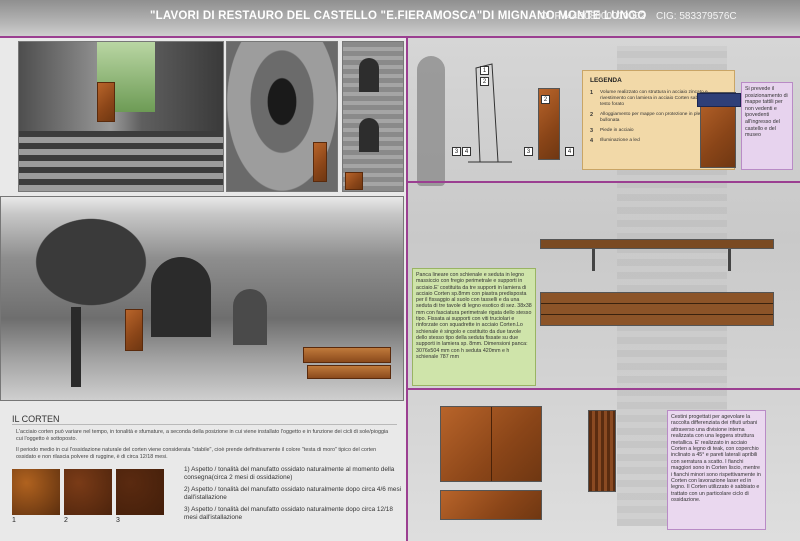  I want to click on photo-tunnel, so click(282, 116).